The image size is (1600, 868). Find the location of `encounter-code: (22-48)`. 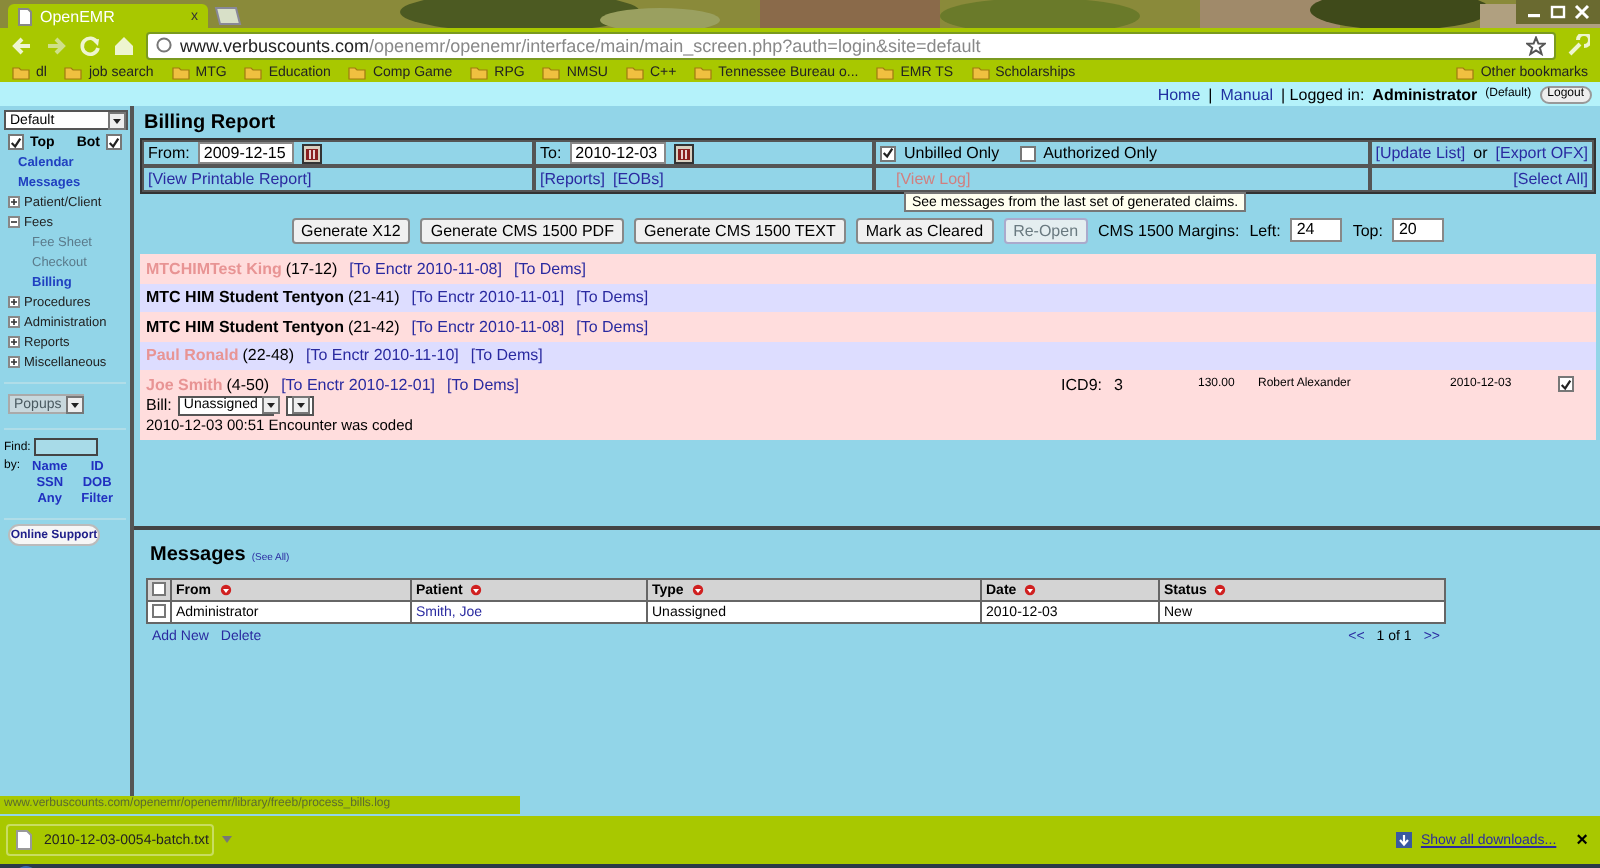

encounter-code: (22-48) is located at coordinates (268, 355).